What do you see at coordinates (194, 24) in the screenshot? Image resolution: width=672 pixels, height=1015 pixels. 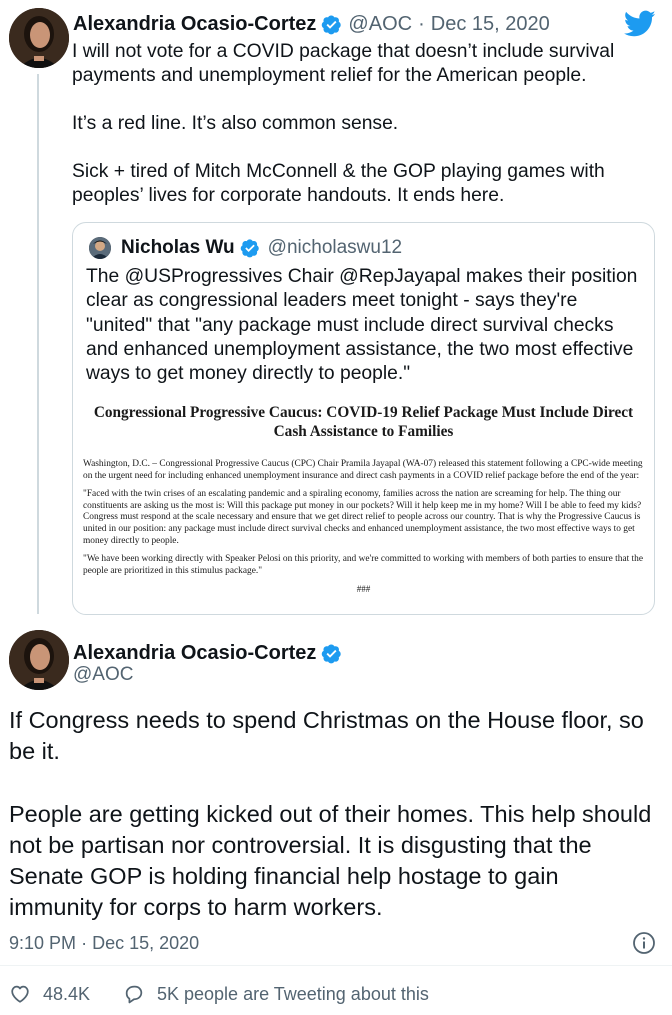 I see `author-name: Alexandria Ocasio-Cortez` at bounding box center [194, 24].